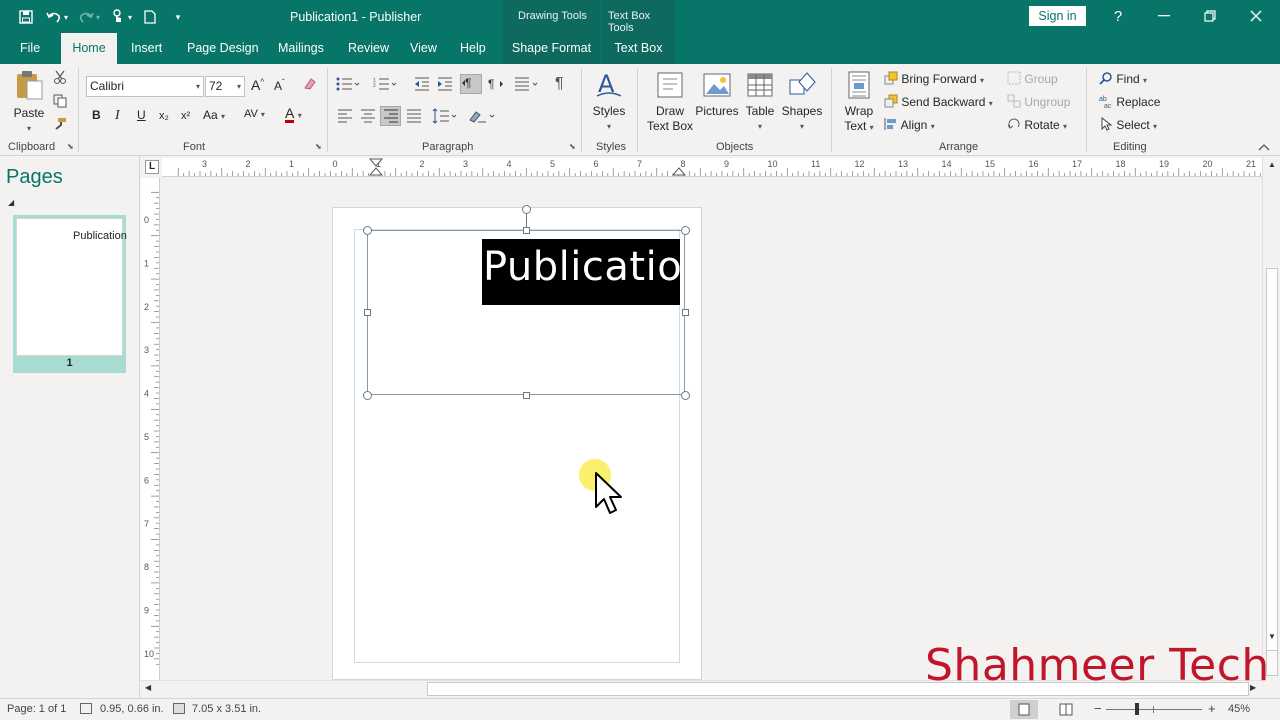 The image size is (1280, 720). I want to click on scroll-up-icon: ▲, so click(1272, 164).